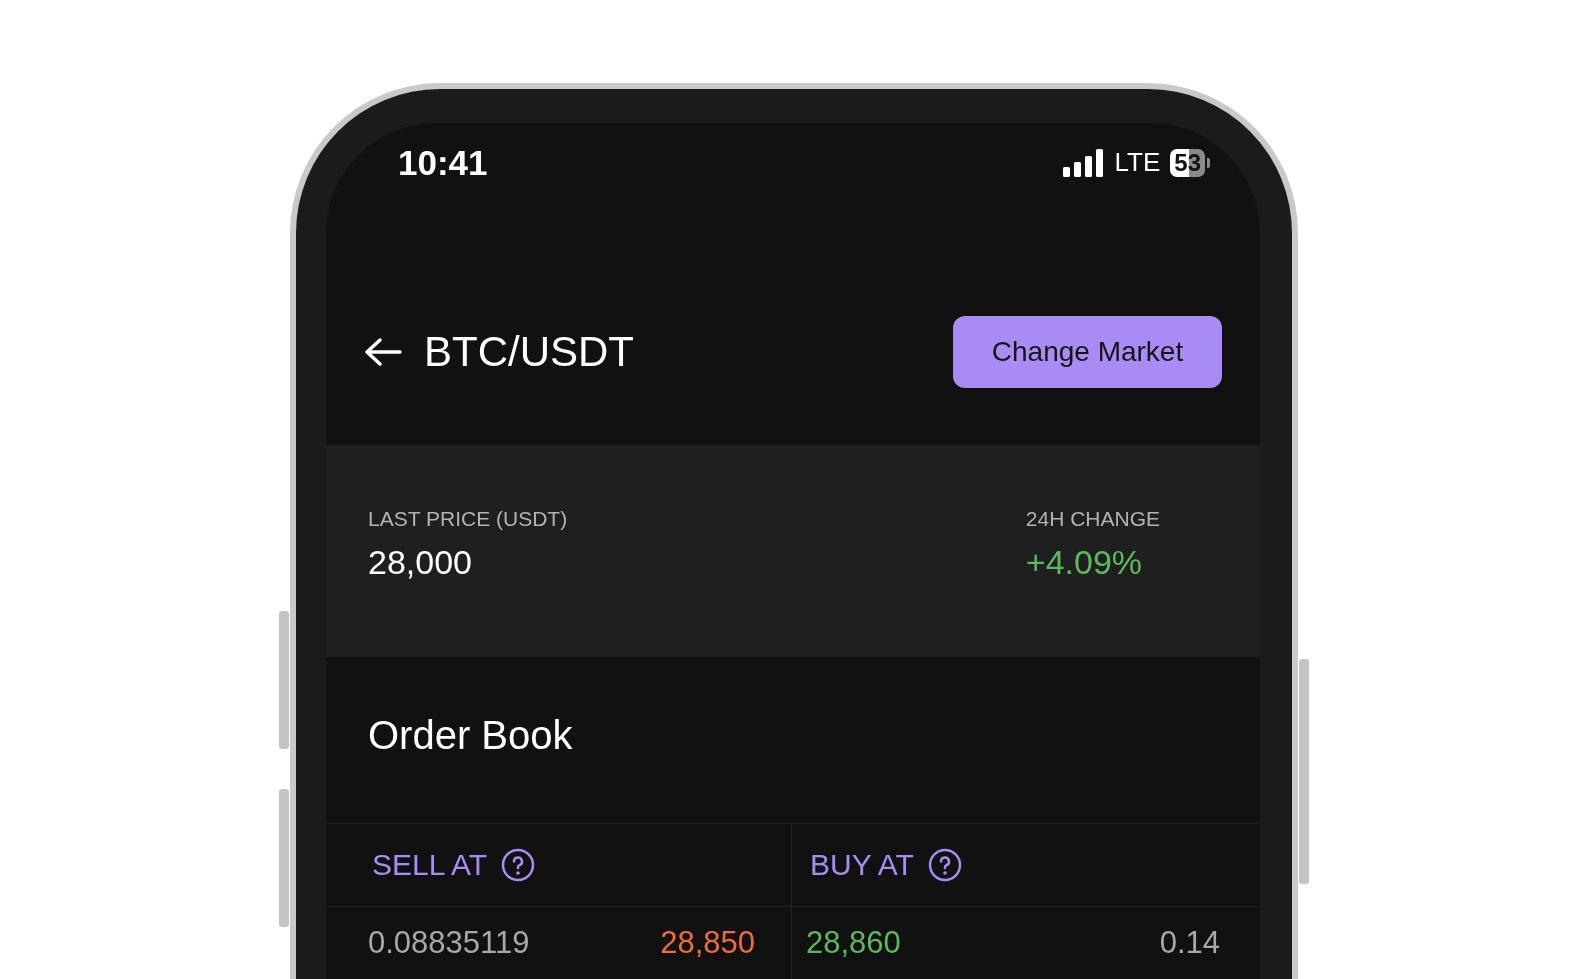 The width and height of the screenshot is (1587, 979). I want to click on change-market-button: Change Market, so click(1087, 351).